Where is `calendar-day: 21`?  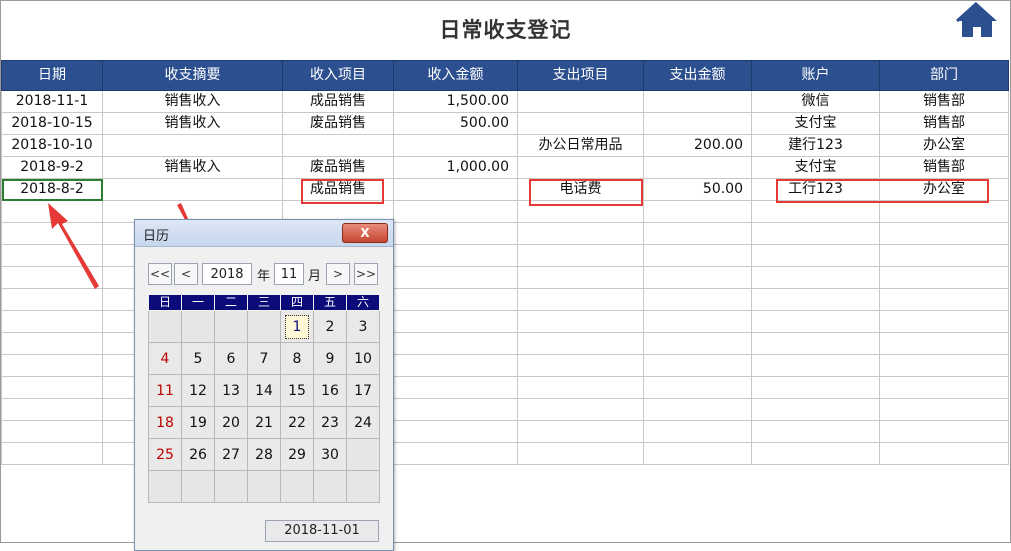 calendar-day: 21 is located at coordinates (264, 422).